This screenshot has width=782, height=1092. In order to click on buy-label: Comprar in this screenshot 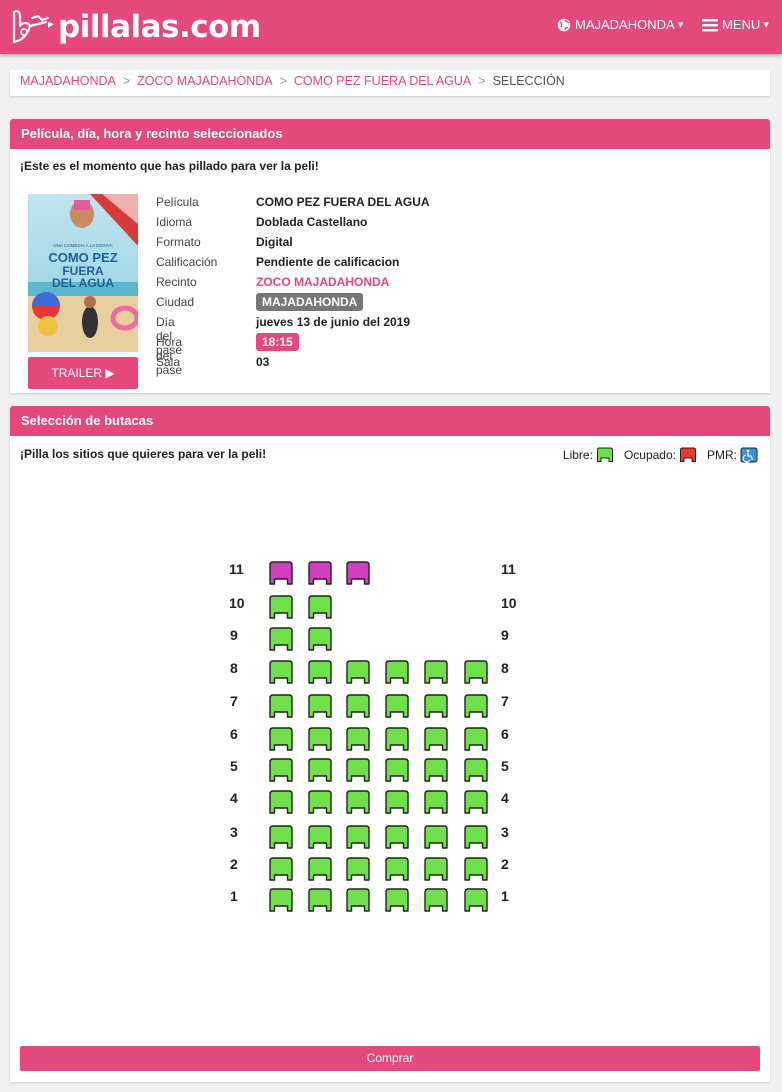, I will do `click(390, 1058)`.